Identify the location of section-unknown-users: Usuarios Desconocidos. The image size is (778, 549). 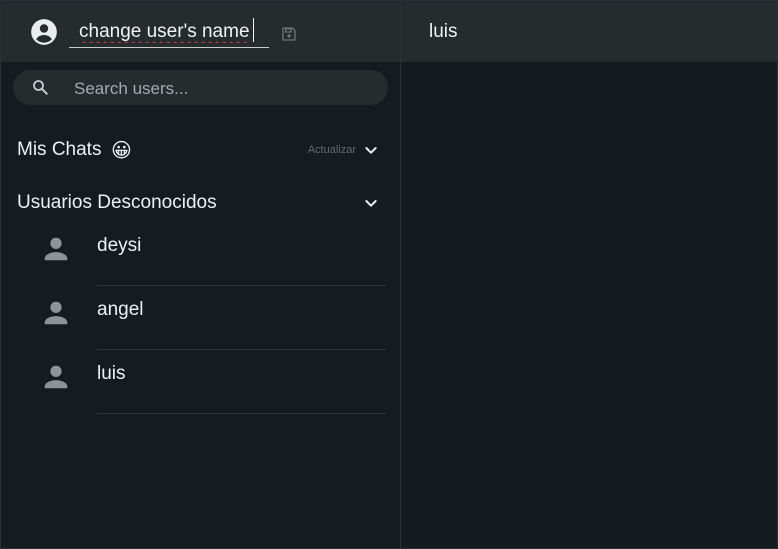
(202, 203).